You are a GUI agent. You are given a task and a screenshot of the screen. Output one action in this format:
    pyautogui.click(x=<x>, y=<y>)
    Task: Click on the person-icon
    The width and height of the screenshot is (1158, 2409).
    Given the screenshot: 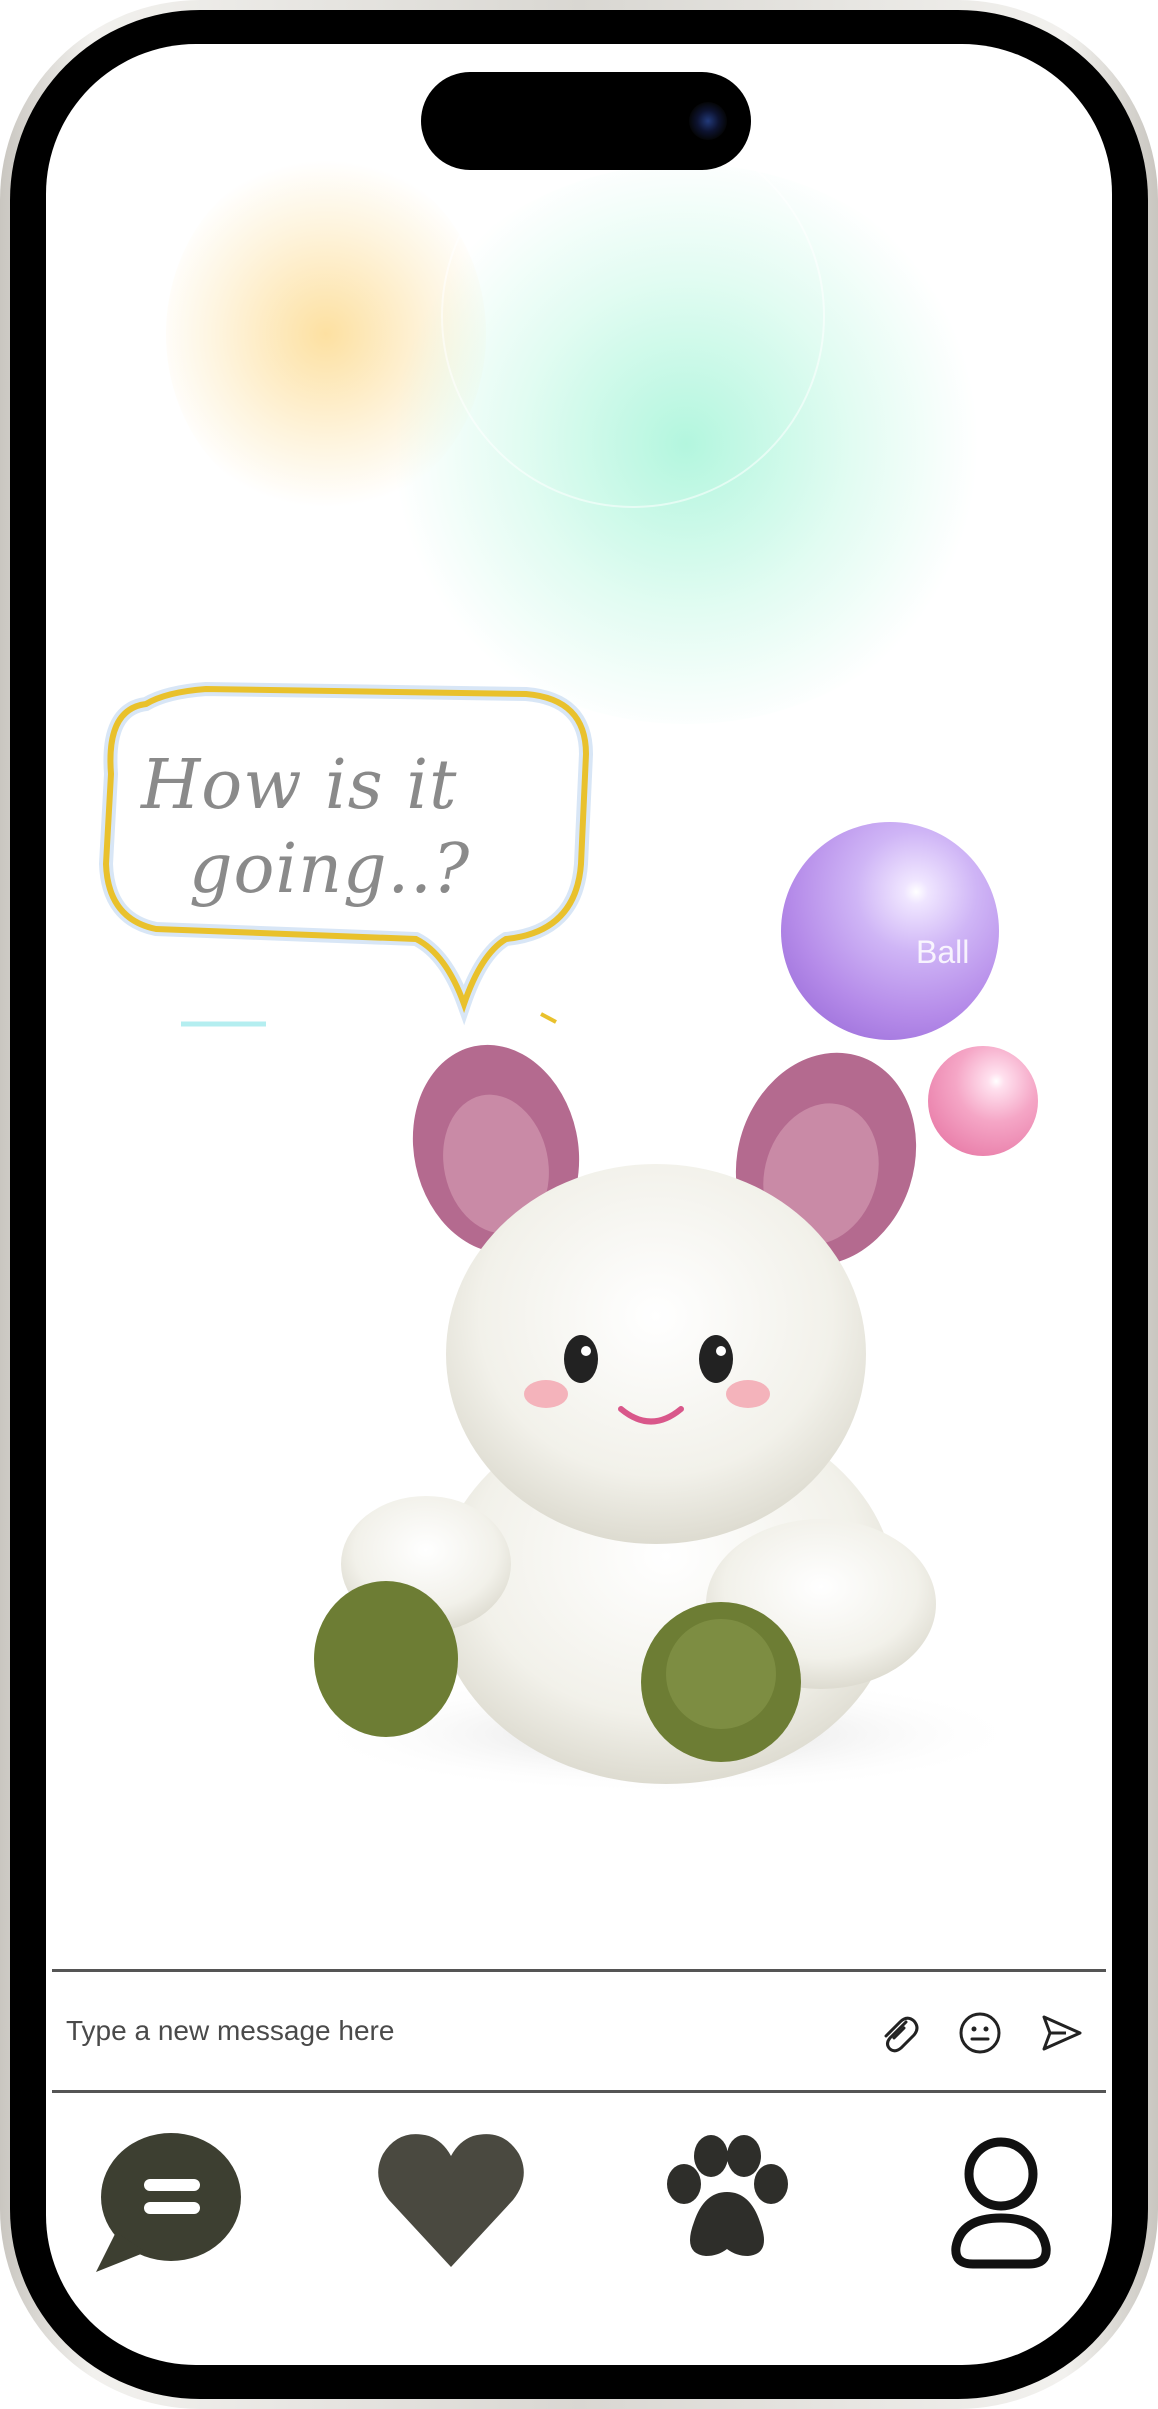 What is the action you would take?
    pyautogui.click(x=1001, y=2203)
    